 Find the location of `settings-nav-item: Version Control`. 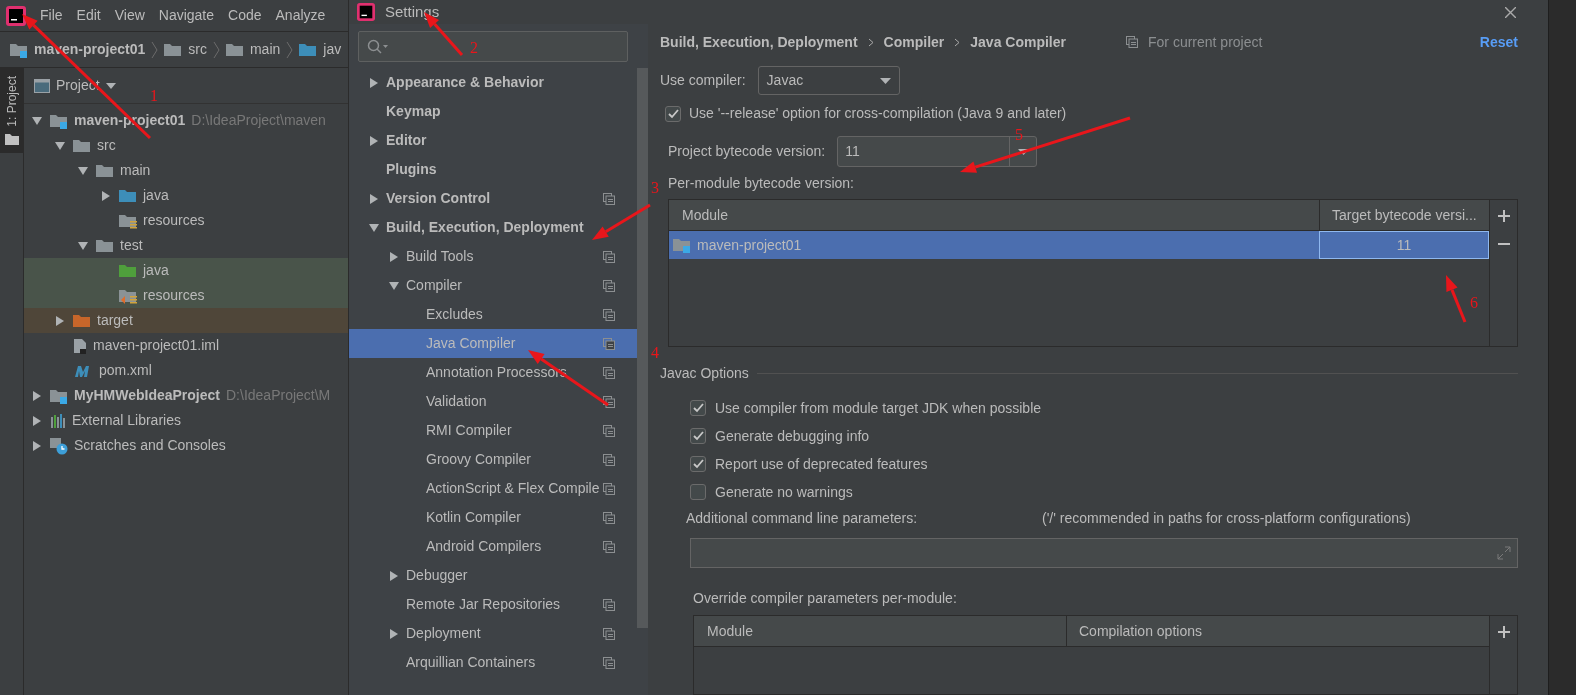

settings-nav-item: Version Control is located at coordinates (493, 198).